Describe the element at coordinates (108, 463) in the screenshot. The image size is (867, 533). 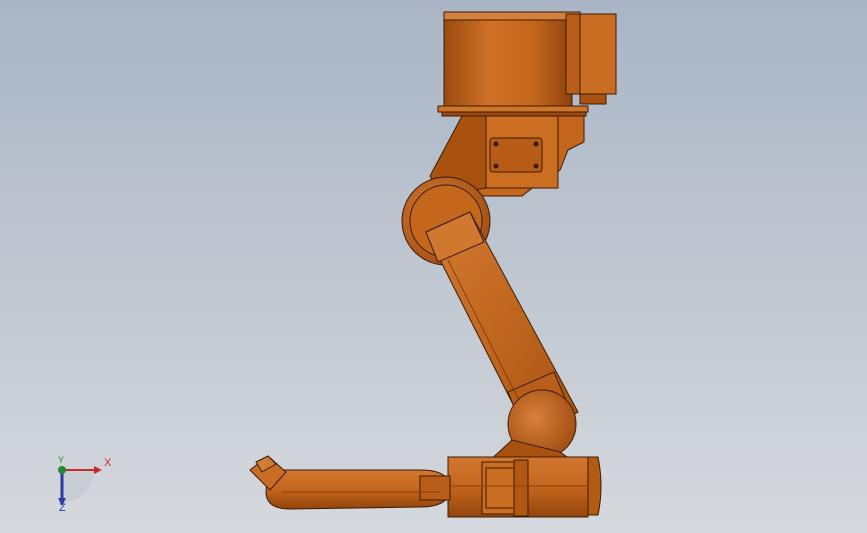
I see `triad-x-label: X` at that location.